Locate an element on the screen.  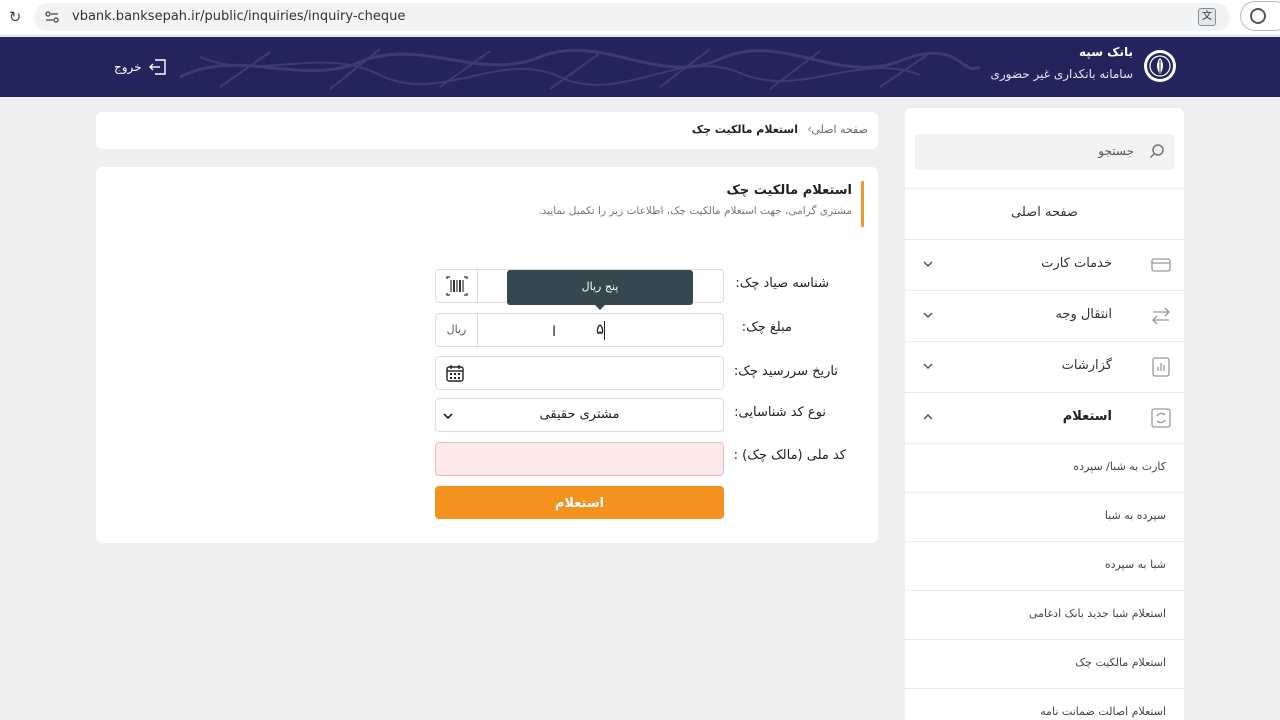
system-name: سامانه بانکداری غیر حضوری is located at coordinates (1061, 74).